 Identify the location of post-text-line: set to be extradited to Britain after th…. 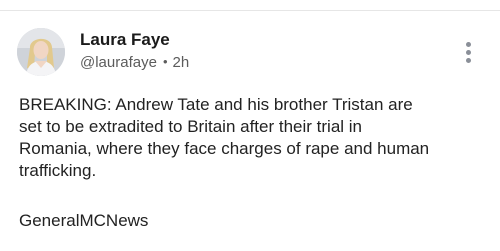
(191, 126).